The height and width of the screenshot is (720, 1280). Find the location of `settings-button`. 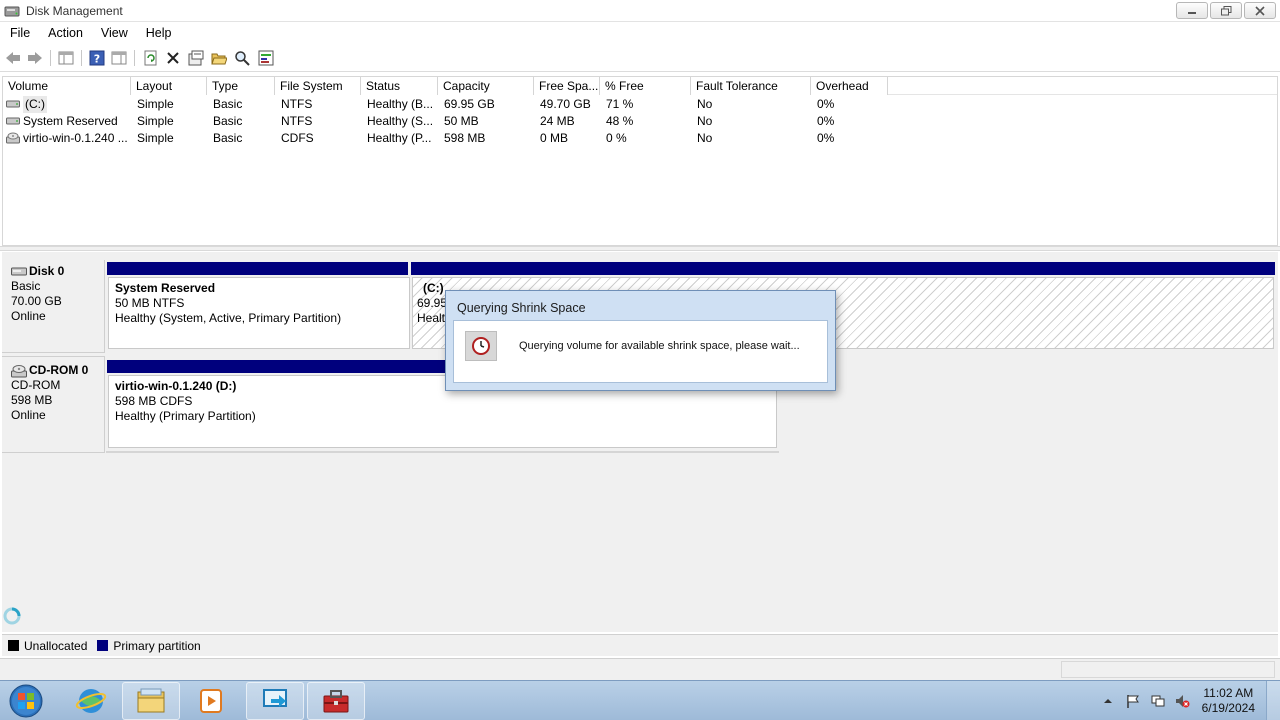

settings-button is located at coordinates (266, 58).